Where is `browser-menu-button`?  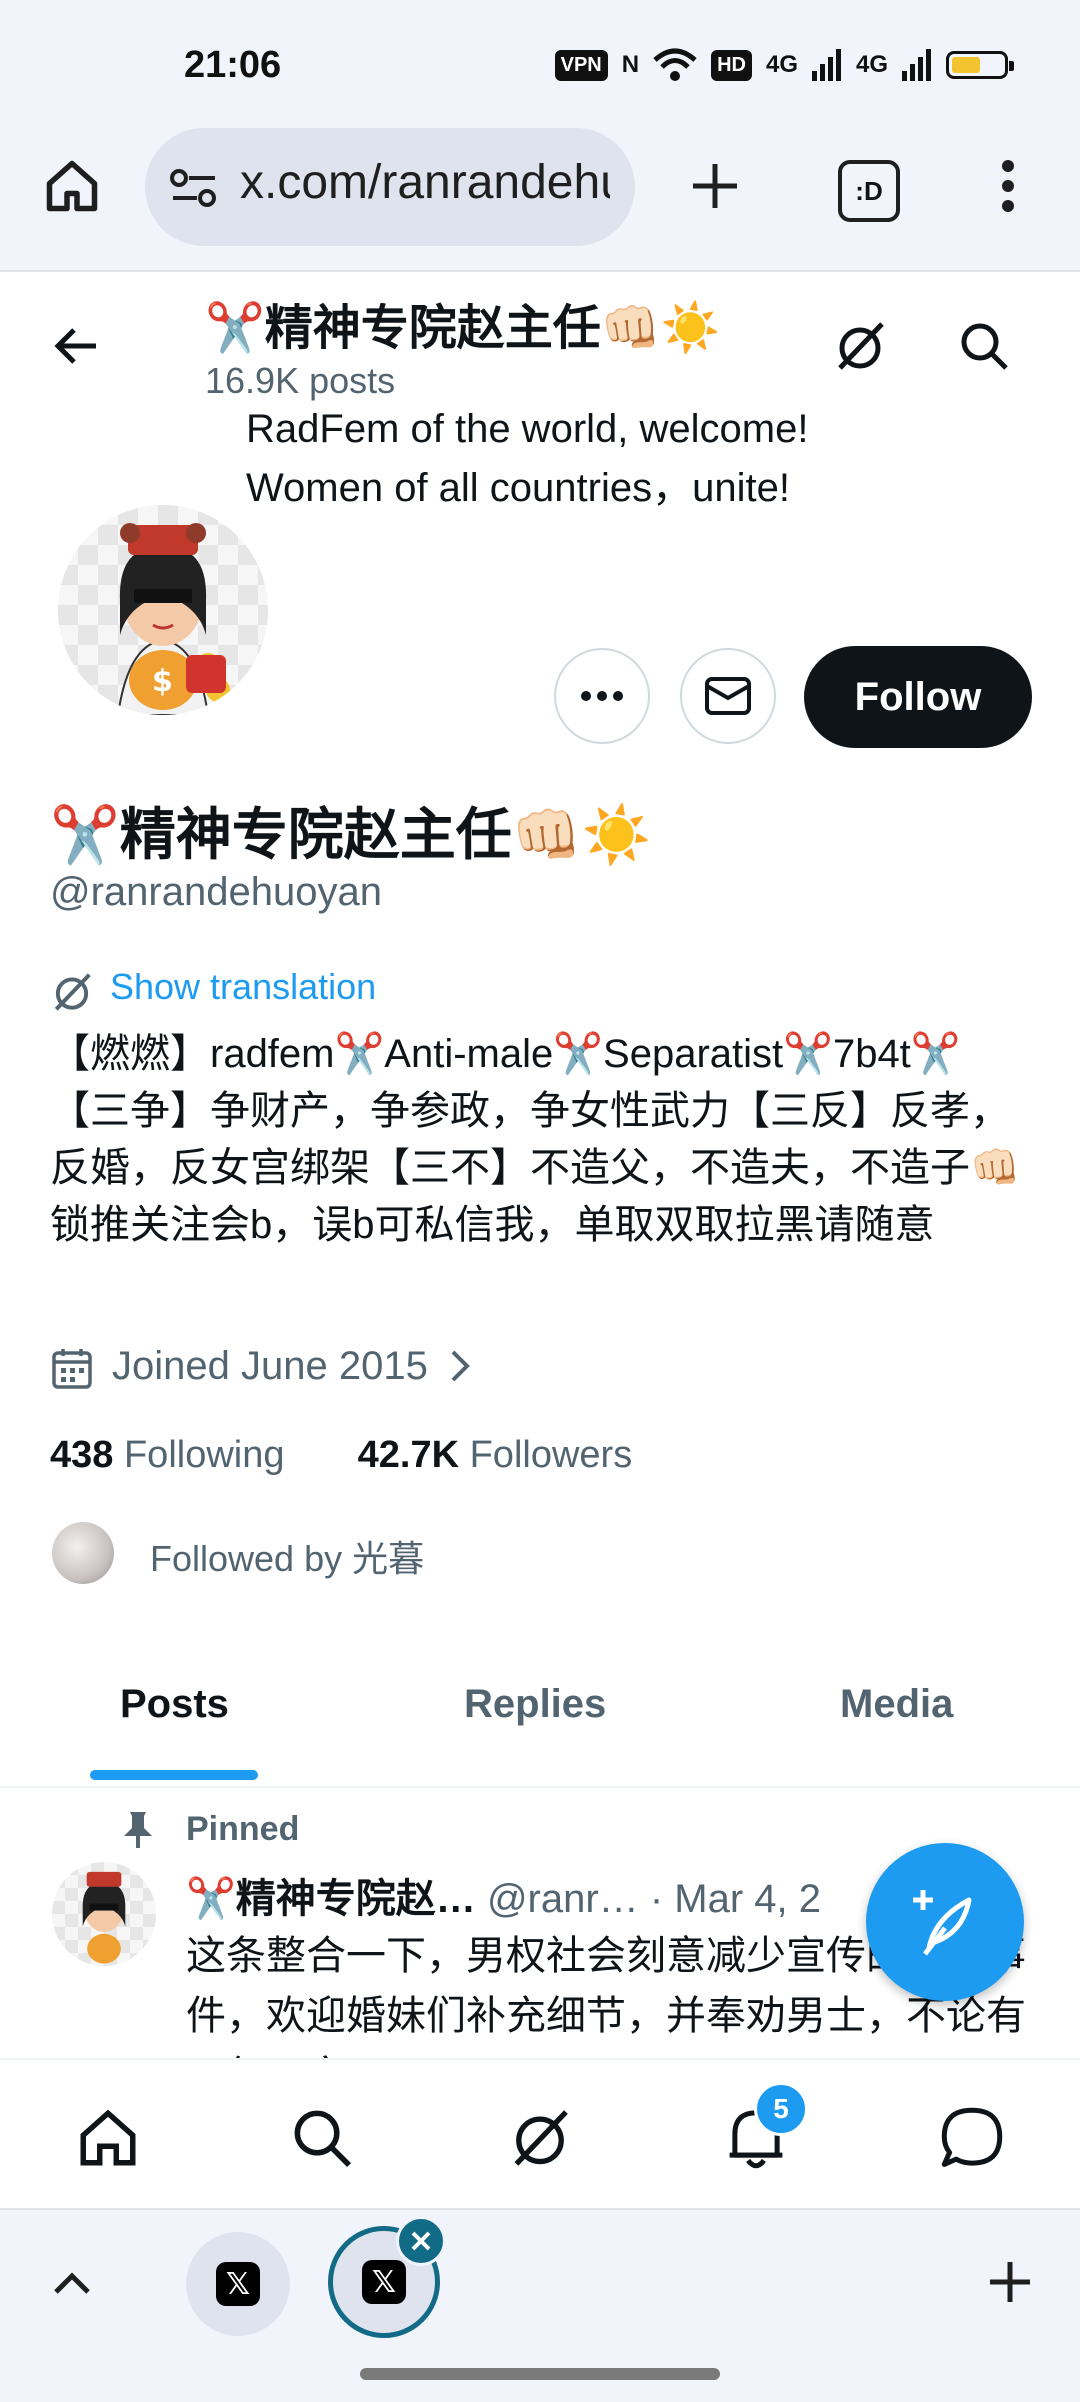
browser-menu-button is located at coordinates (1008, 186).